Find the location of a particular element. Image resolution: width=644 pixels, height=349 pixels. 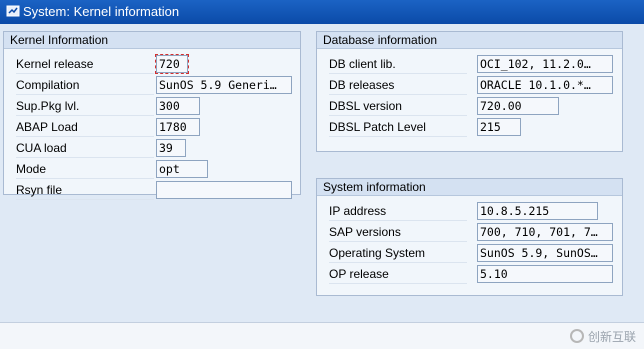

db-releases-label: DB releases is located at coordinates (398, 85).